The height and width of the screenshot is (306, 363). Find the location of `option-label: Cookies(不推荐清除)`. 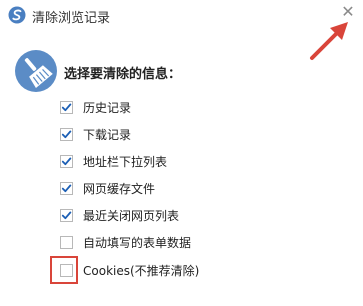

option-label: Cookies(不推荐清除) is located at coordinates (141, 270).